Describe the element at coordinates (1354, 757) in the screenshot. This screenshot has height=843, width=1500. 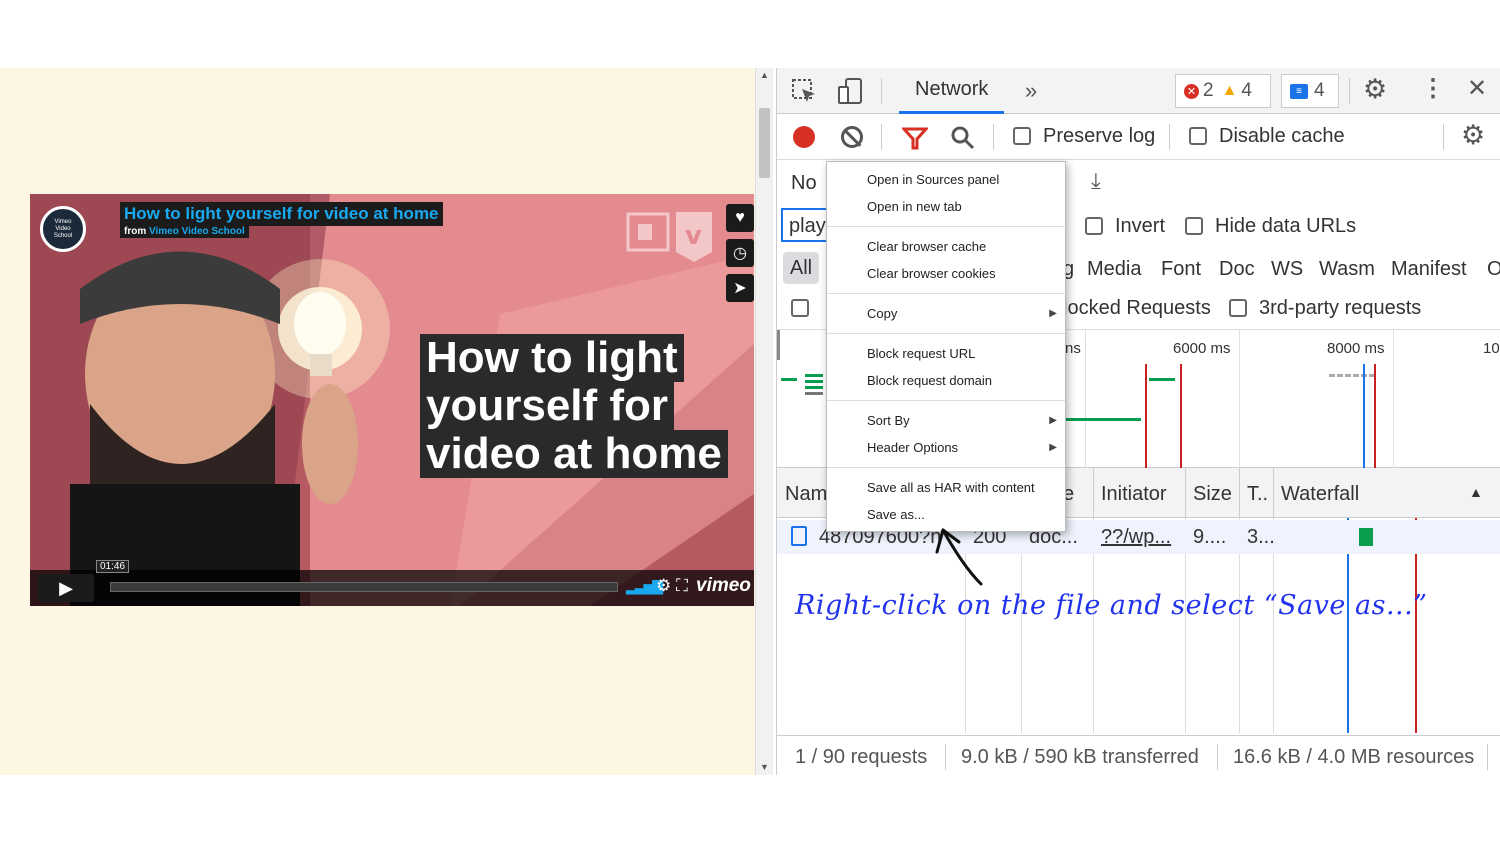
I see `status-resources: 16.6 kB / 4.0 MB resources` at that location.